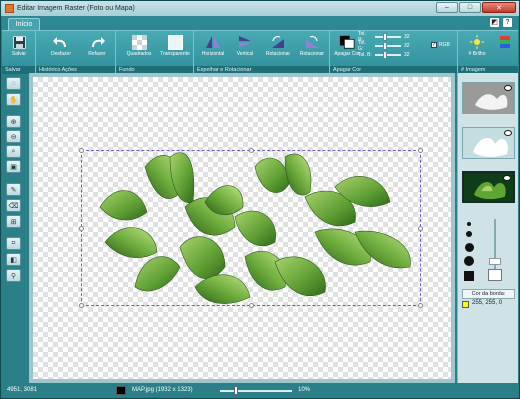 The height and width of the screenshot is (399, 520). Describe the element at coordinates (469, 261) in the screenshot. I see `brush-size-large` at that location.